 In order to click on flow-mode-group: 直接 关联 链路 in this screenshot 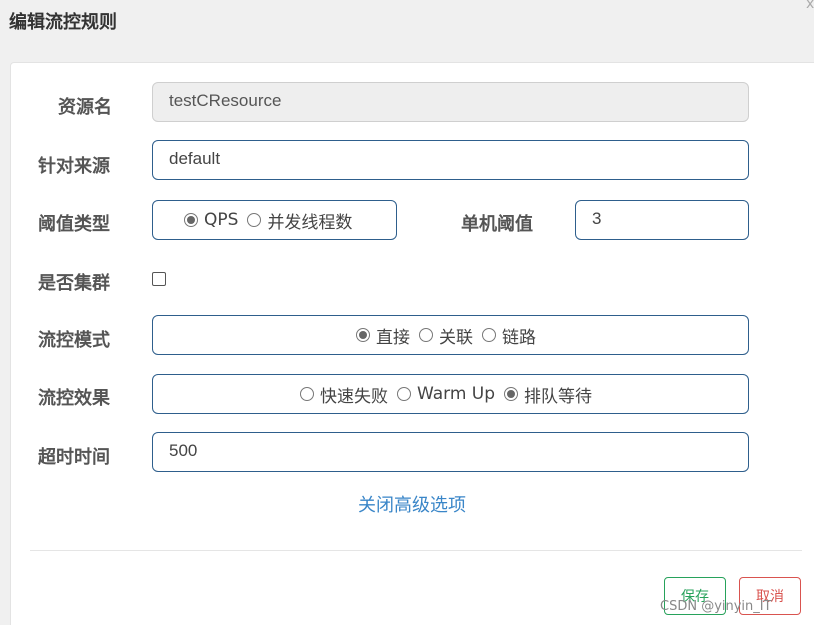, I will do `click(450, 335)`.